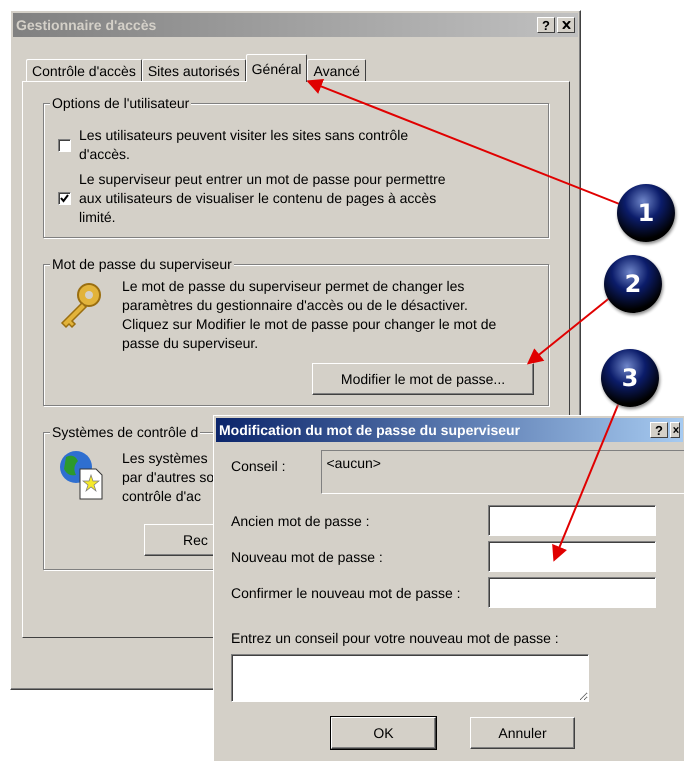 The width and height of the screenshot is (684, 761). I want to click on number-badge: 2, so click(633, 284).